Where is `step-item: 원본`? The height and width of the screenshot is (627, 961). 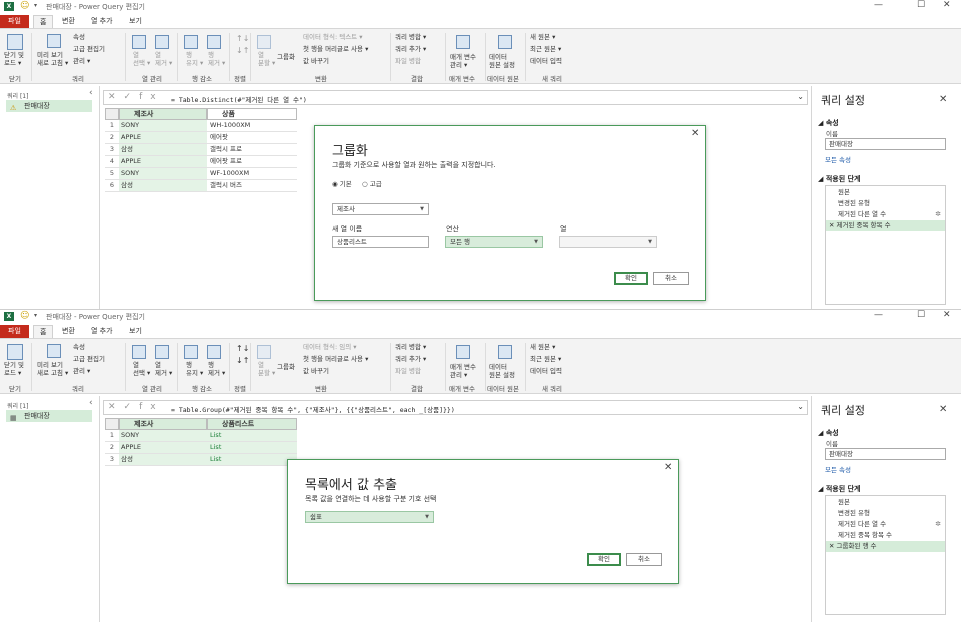
step-item: 원본 is located at coordinates (885, 192).